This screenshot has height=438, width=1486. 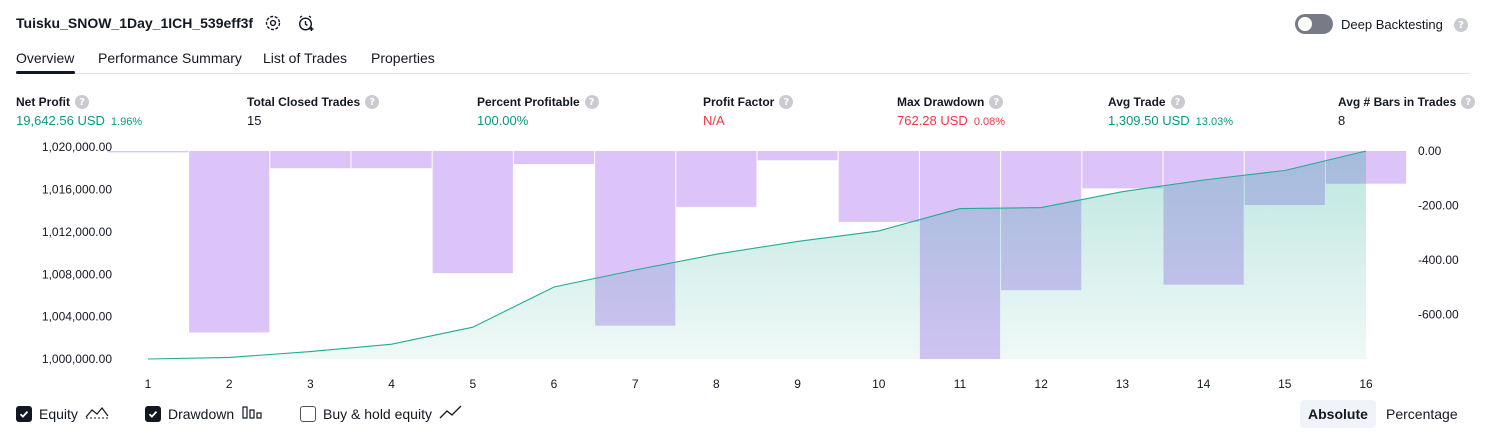 What do you see at coordinates (1204, 384) in the screenshot?
I see `x-axis-tick-label: 14` at bounding box center [1204, 384].